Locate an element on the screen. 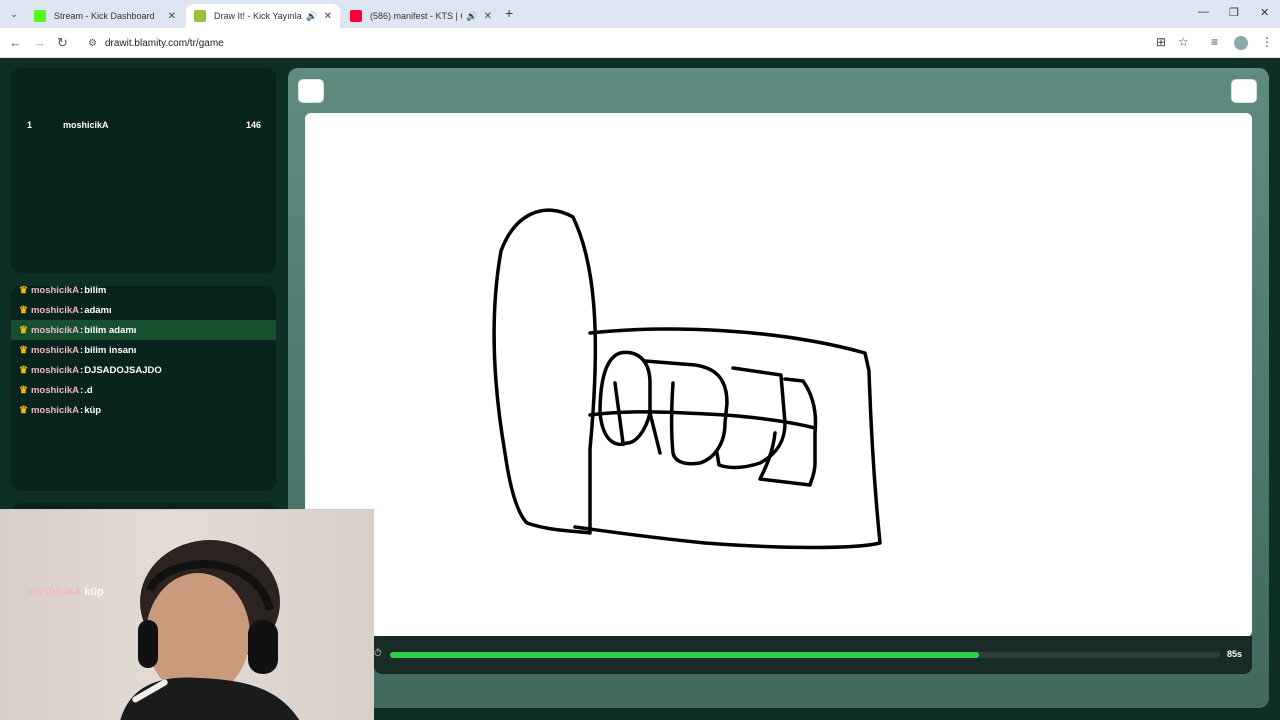 This screenshot has width=1280, height=720. chat-message: ♛ moshicikA: bilim insanı is located at coordinates (78, 350).